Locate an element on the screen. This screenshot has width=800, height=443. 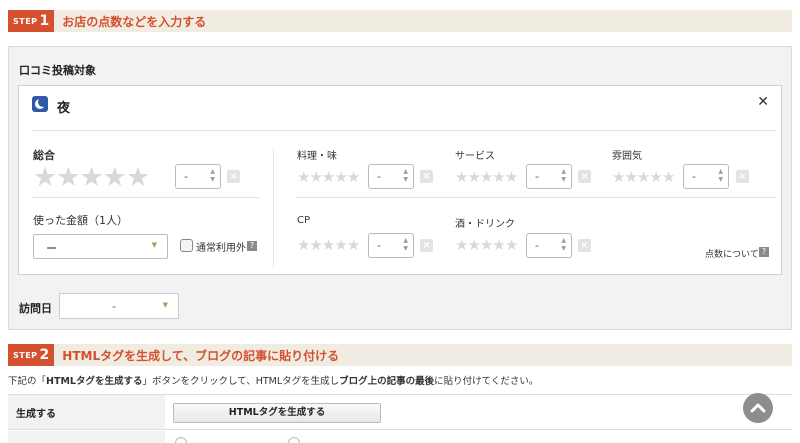
generate-label-cell: 生成する is located at coordinates (86, 412).